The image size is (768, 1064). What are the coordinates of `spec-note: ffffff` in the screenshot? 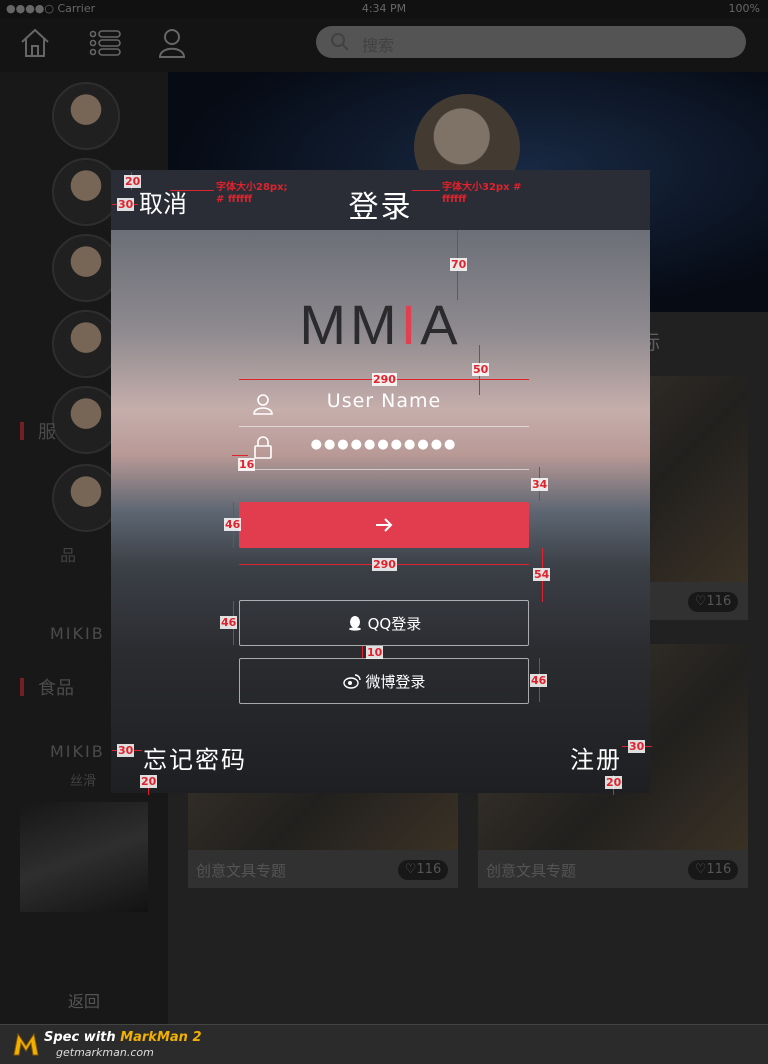 It's located at (454, 199).